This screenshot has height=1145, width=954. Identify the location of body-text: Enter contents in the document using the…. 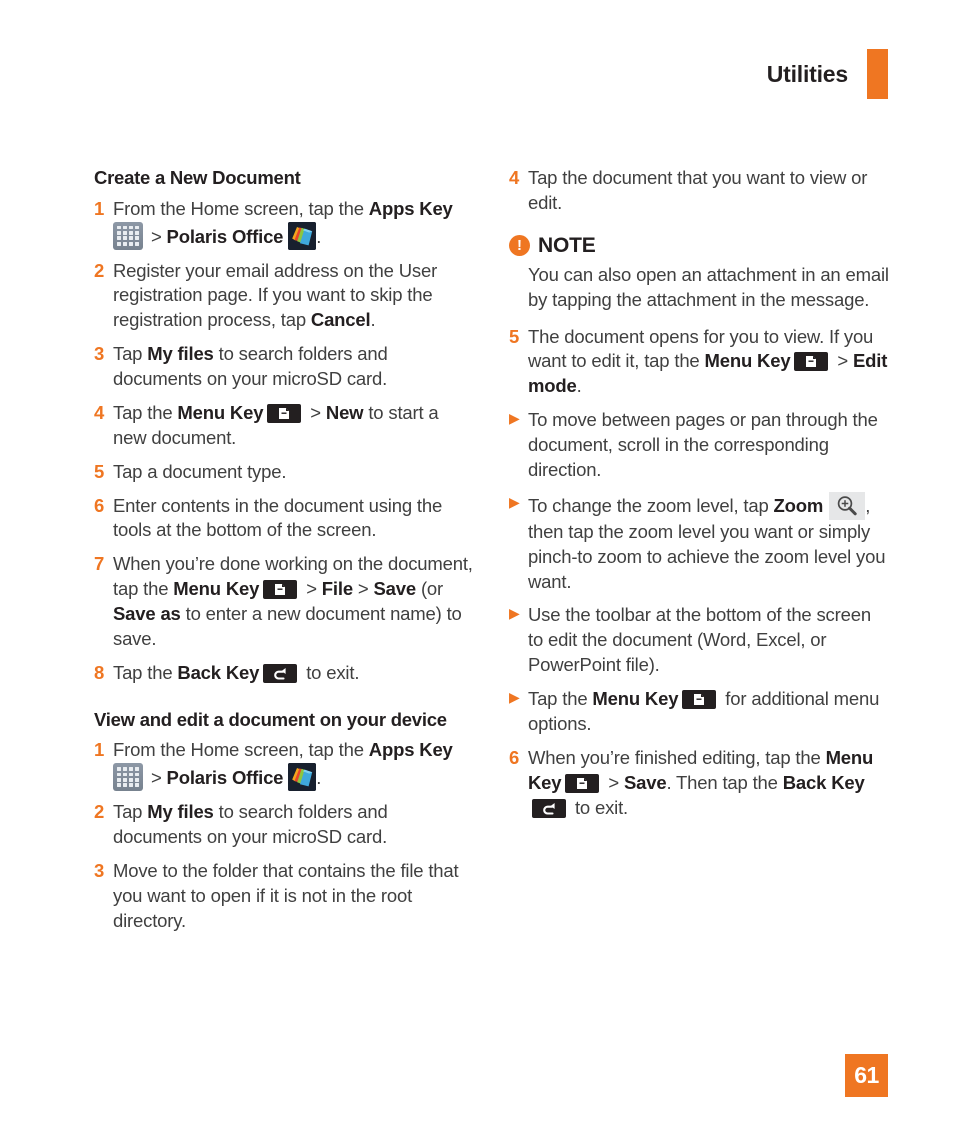
(278, 517).